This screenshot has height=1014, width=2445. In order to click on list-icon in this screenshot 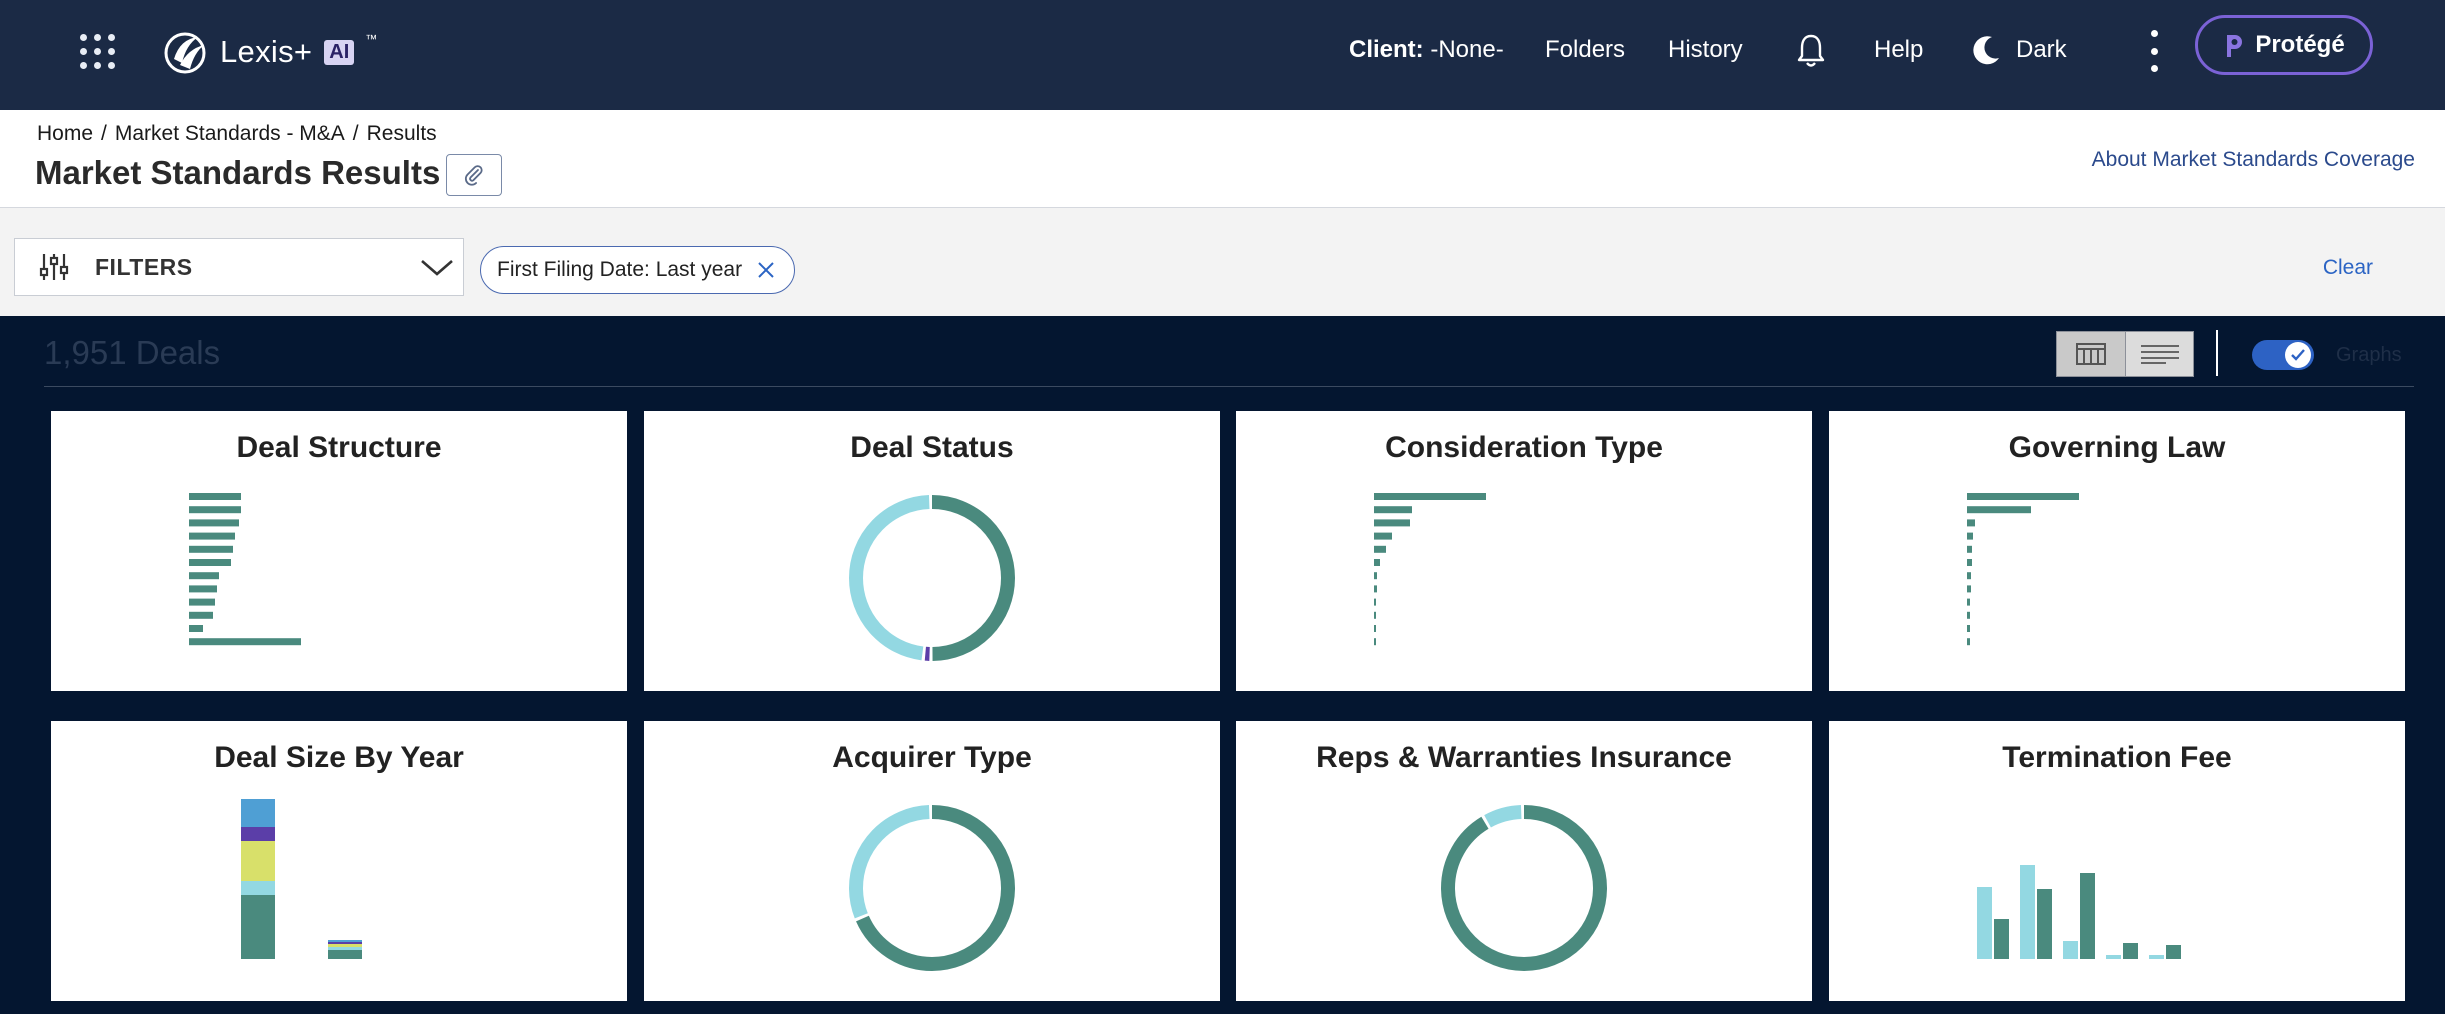, I will do `click(2159, 354)`.